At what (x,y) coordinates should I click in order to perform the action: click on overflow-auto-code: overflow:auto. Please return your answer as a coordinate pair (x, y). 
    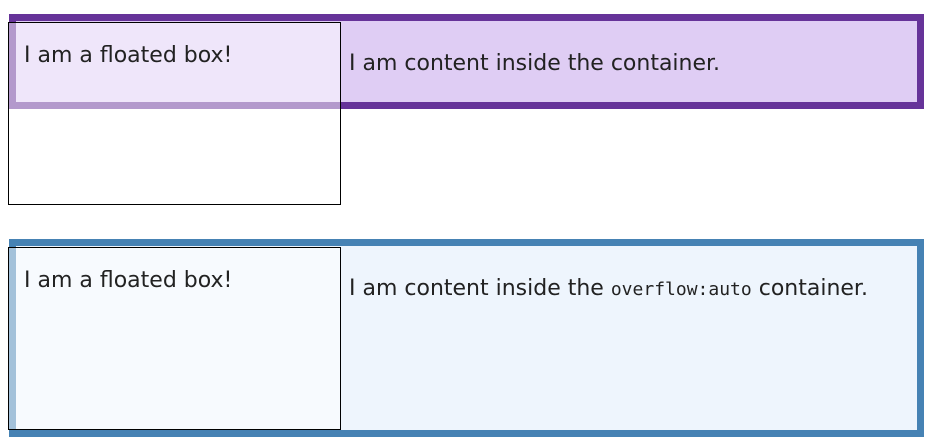
    Looking at the image, I should click on (681, 289).